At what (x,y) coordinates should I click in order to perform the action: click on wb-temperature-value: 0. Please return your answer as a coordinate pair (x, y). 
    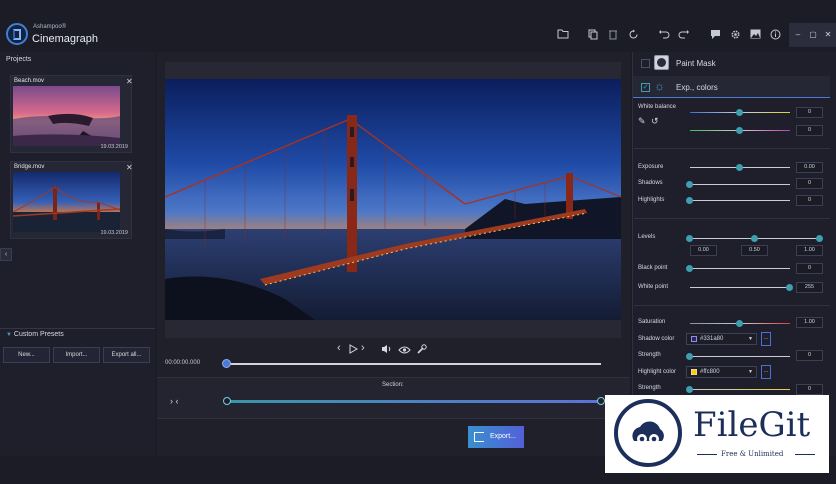
    Looking at the image, I should click on (809, 112).